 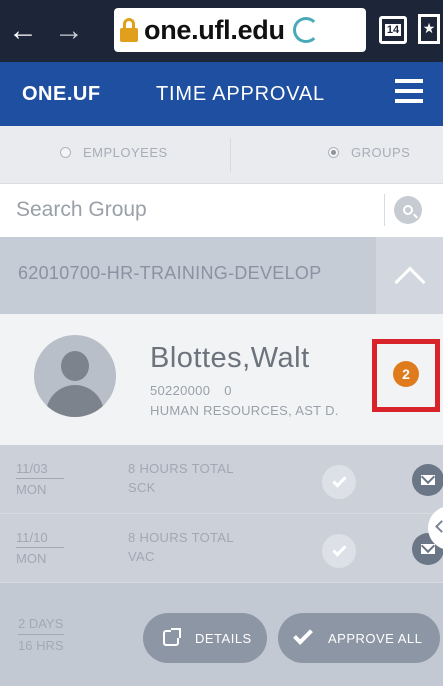 What do you see at coordinates (186, 210) in the screenshot?
I see `search-input` at bounding box center [186, 210].